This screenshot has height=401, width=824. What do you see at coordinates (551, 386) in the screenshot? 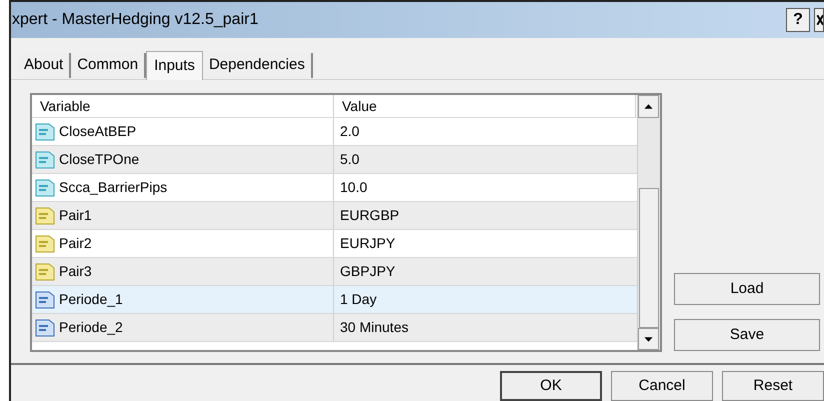
I see `dialog-button: OK` at bounding box center [551, 386].